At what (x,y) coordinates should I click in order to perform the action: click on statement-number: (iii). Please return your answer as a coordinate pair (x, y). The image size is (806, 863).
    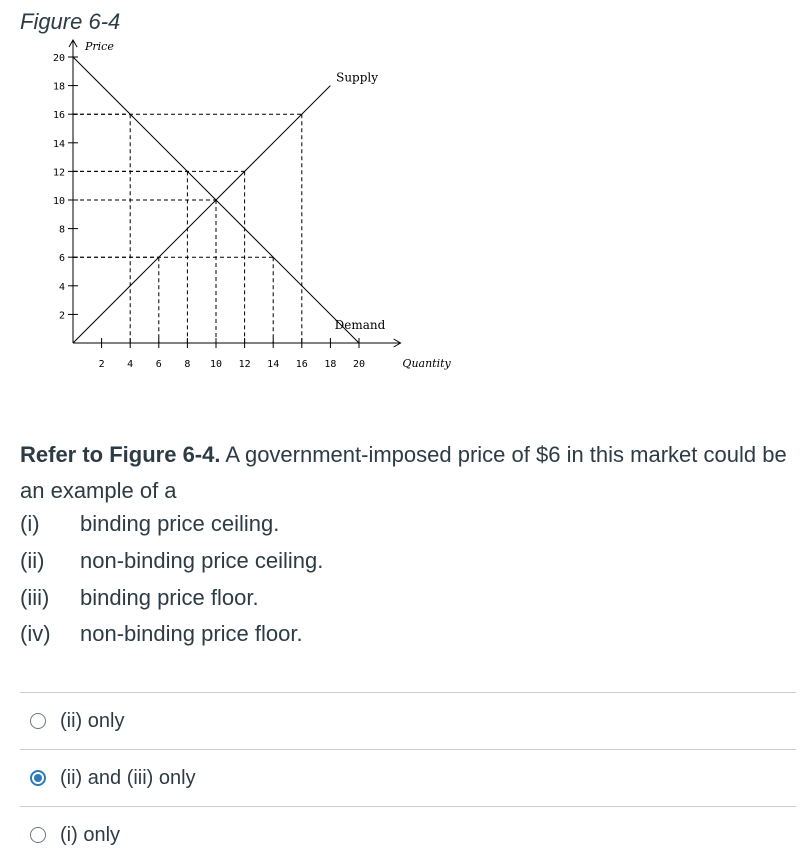
    Looking at the image, I should click on (35, 597).